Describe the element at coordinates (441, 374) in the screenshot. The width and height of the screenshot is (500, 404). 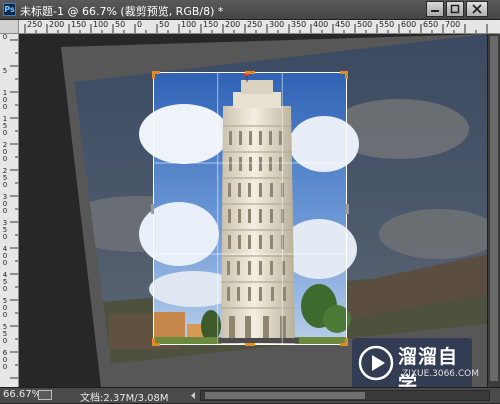
I see `watermark-url: ZIXUE.3066.COM` at that location.